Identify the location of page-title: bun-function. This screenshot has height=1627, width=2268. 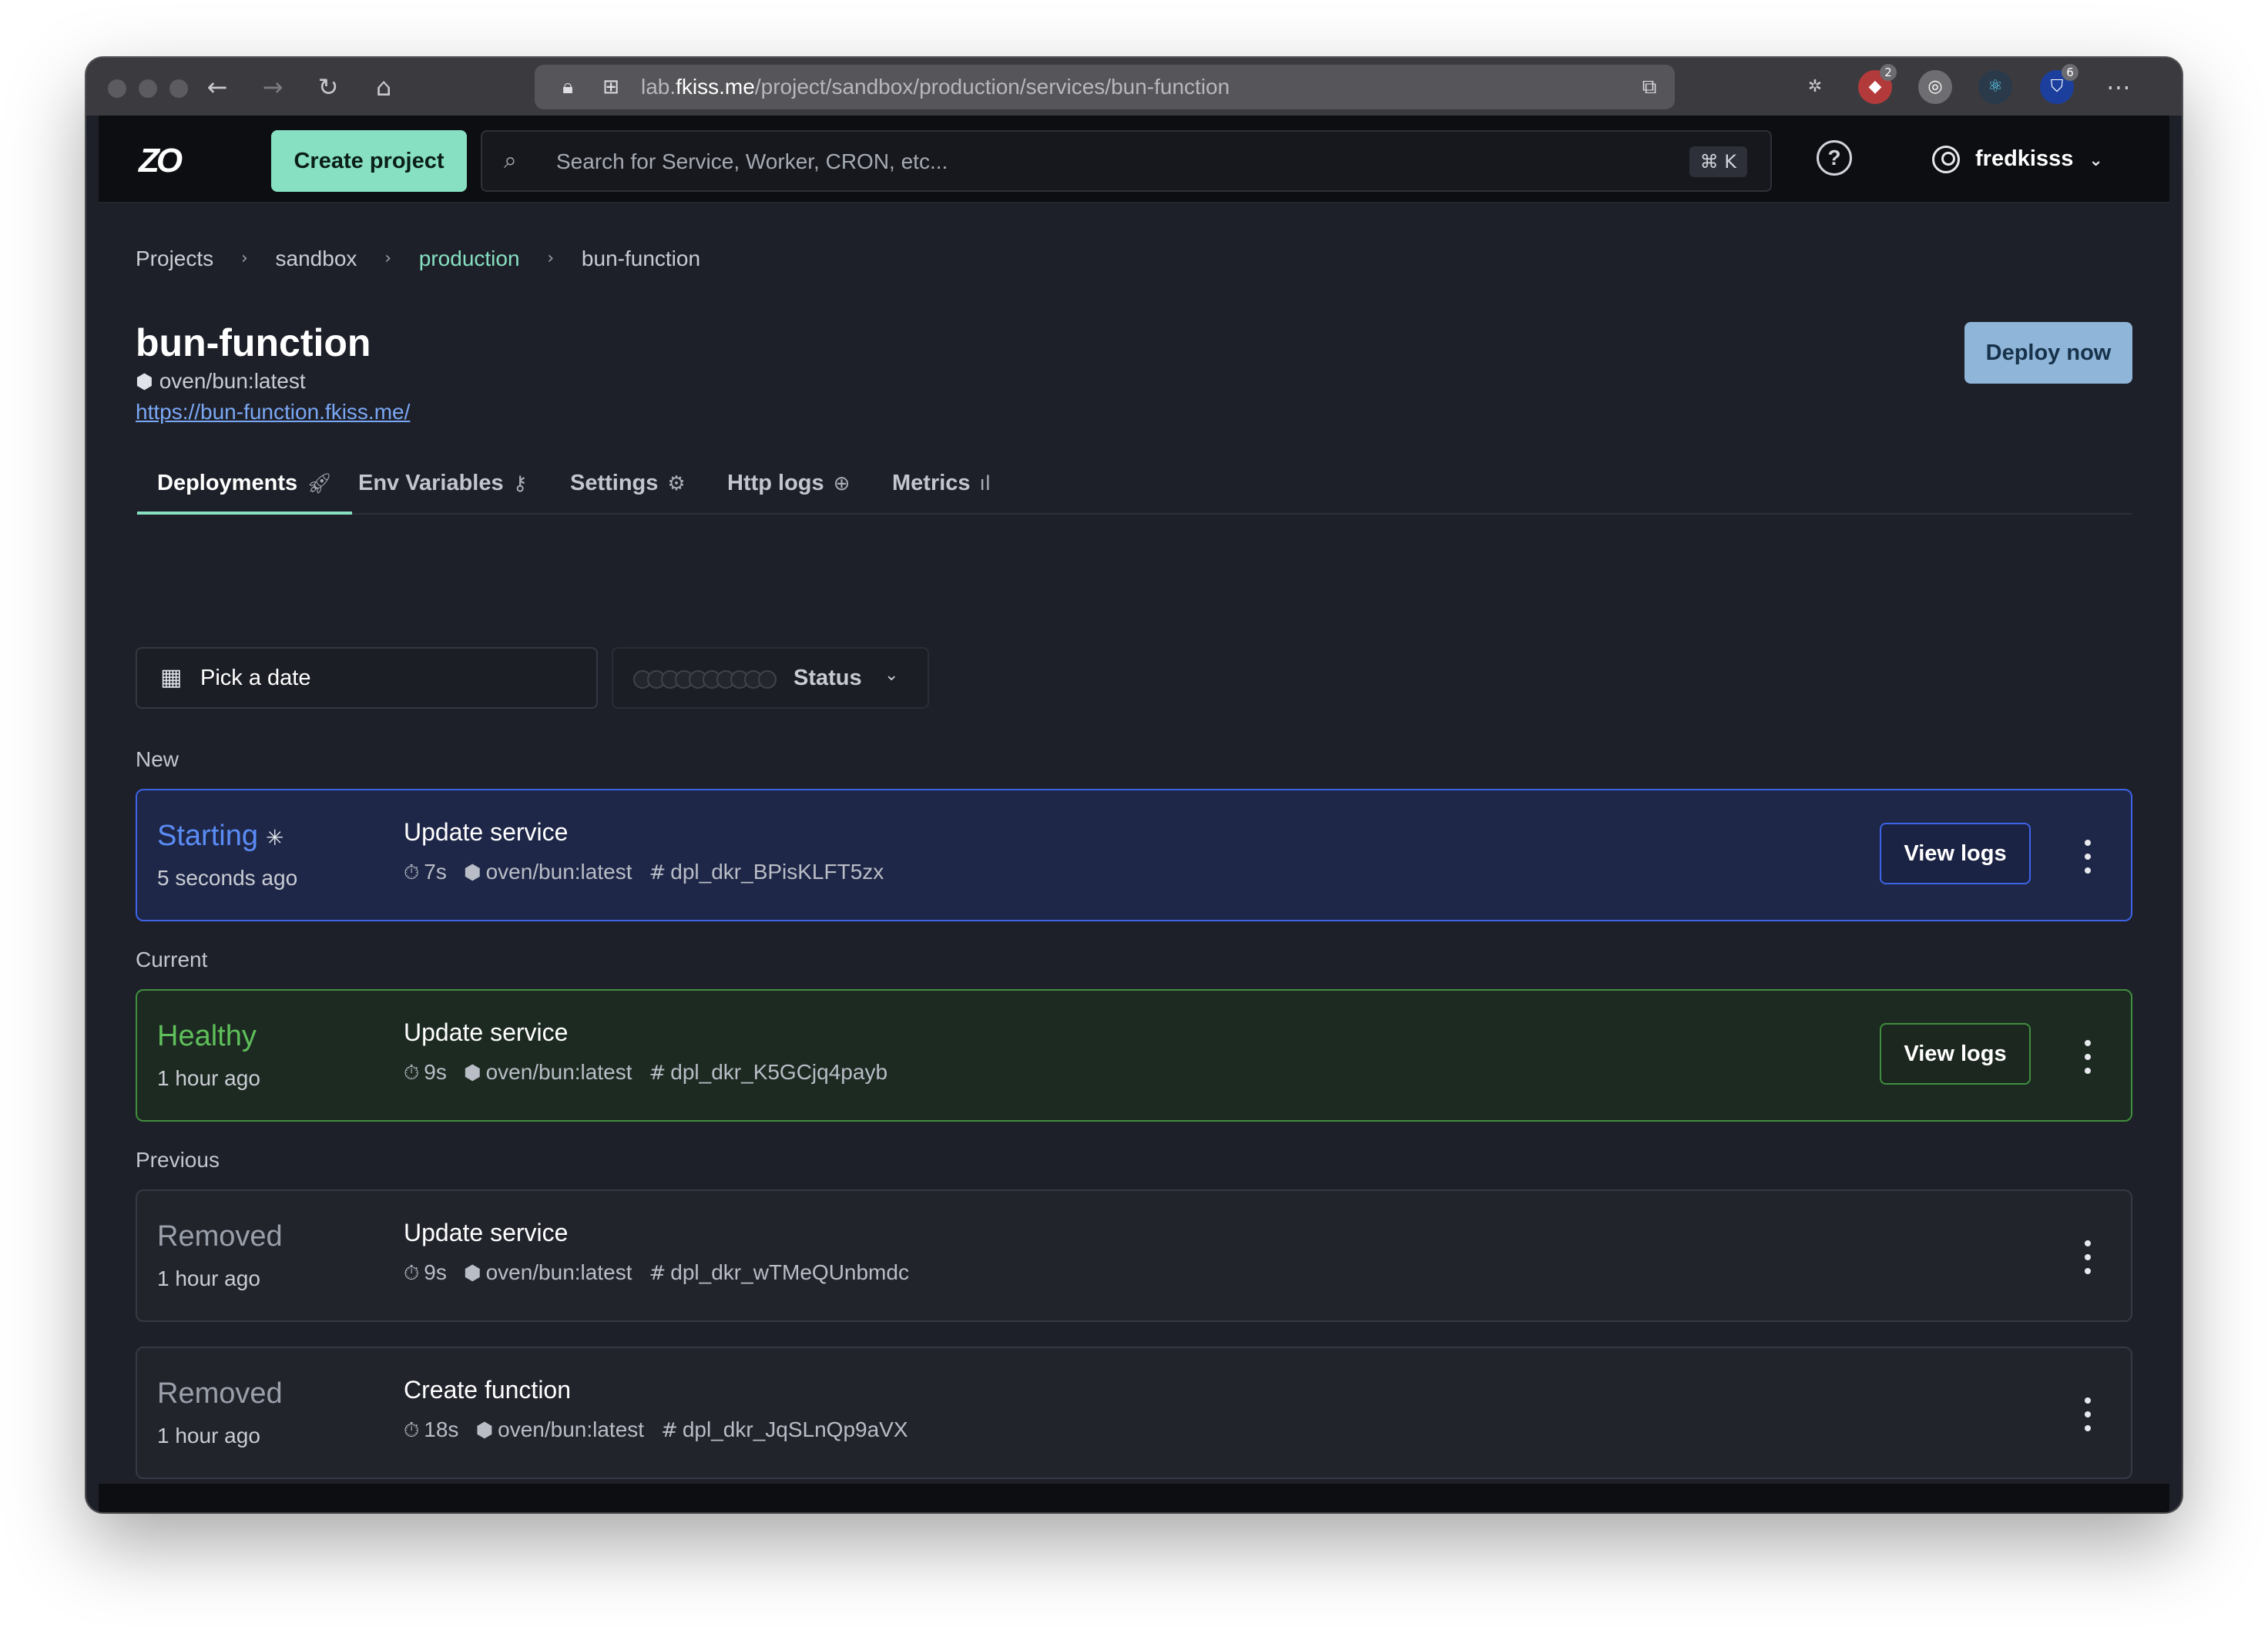
(253, 342).